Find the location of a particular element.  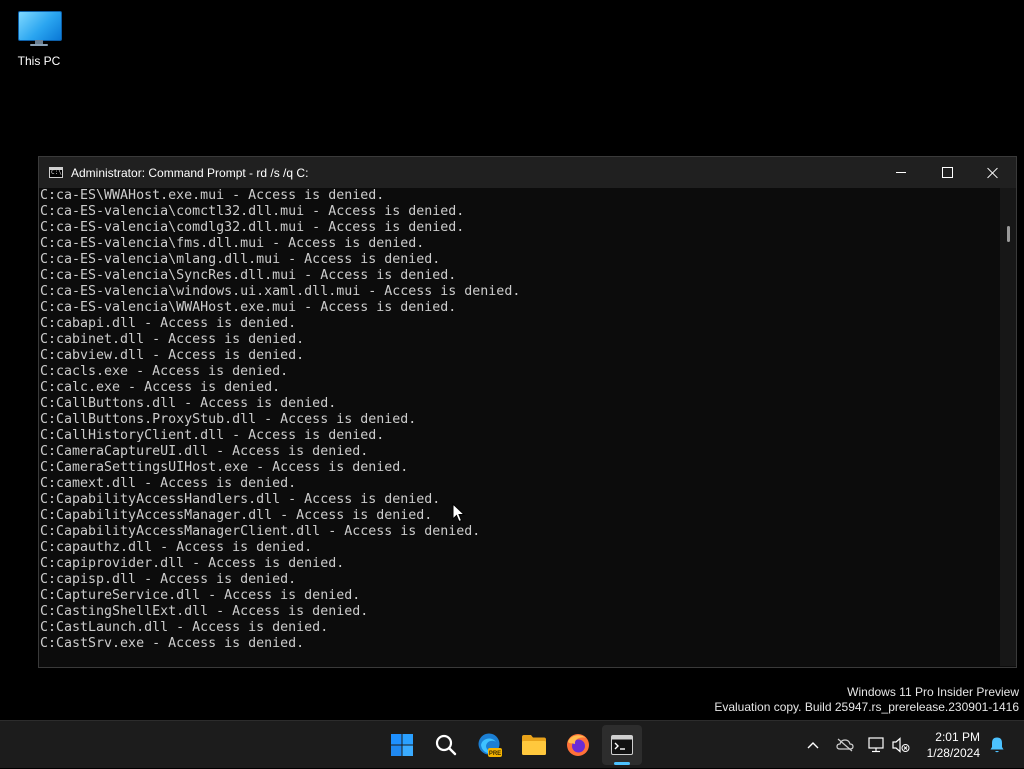

console-line: C:cabinet.dll - Access is denied. is located at coordinates (172, 339).